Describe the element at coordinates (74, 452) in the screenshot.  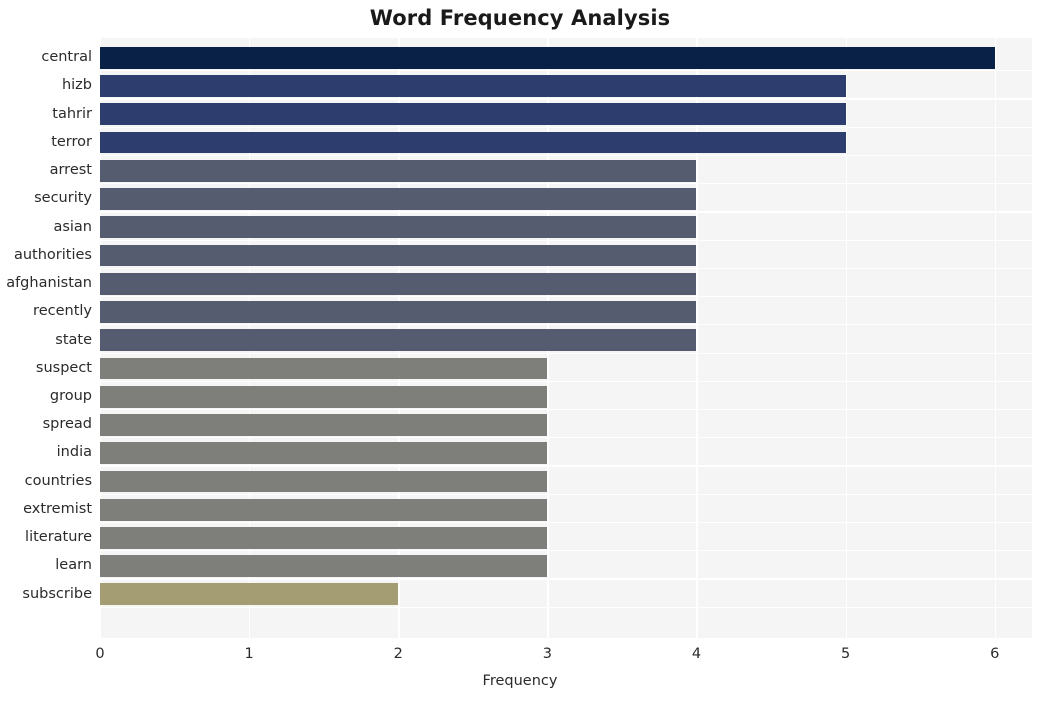
I see `y-axis-label-india: india` at that location.